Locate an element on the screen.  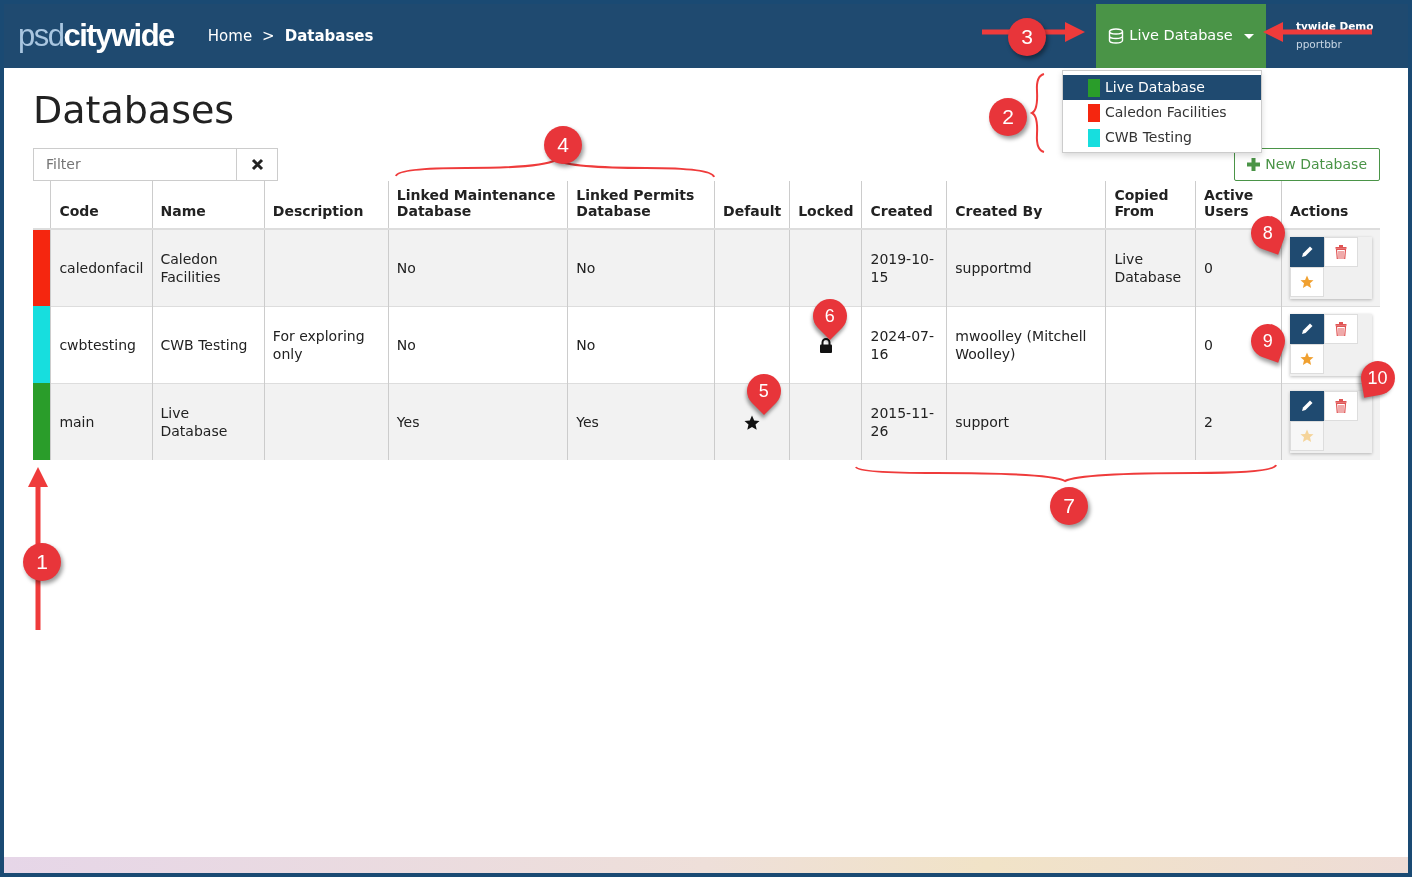
cell-text: supportmd is located at coordinates (993, 267).